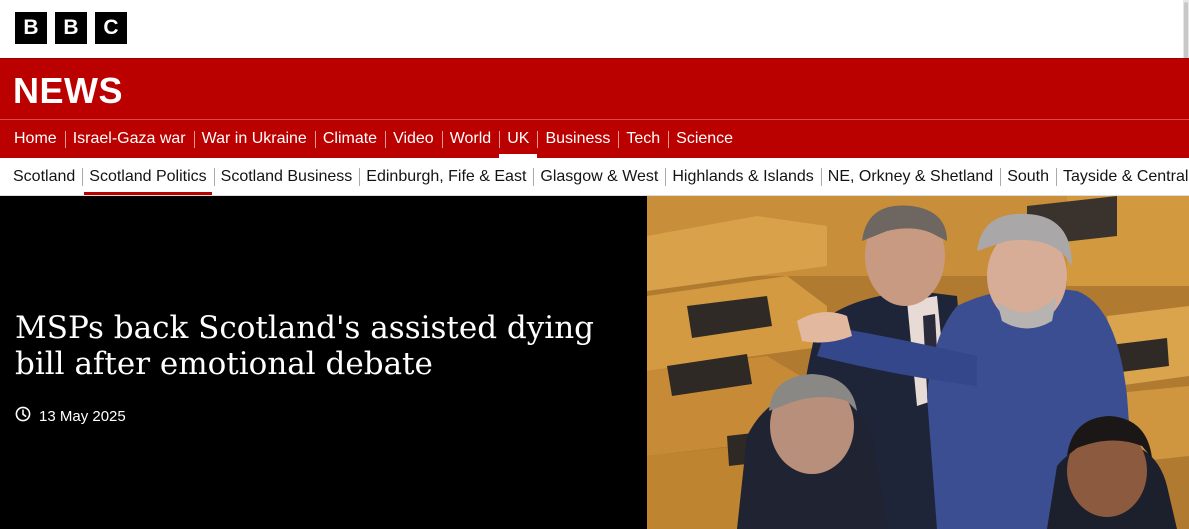 The height and width of the screenshot is (529, 1189). Describe the element at coordinates (1122, 176) in the screenshot. I see `sub-nav-item-tayside-and-central: Tayside & Central` at that location.